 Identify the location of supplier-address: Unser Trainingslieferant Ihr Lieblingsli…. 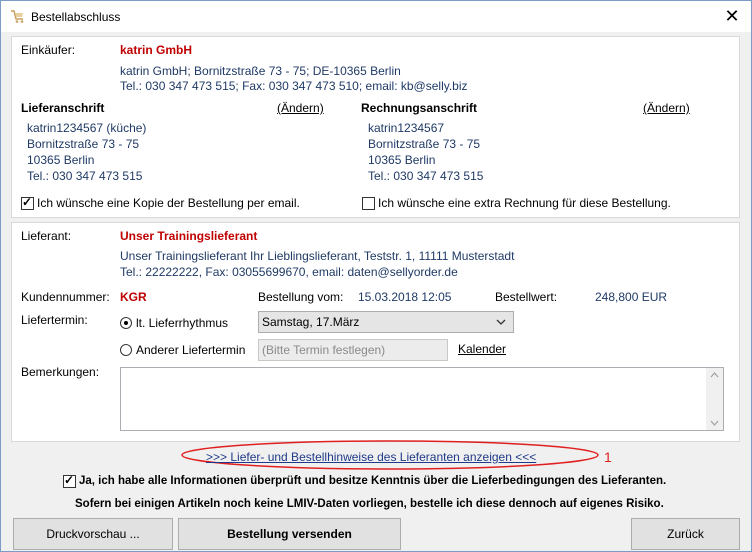
(317, 256).